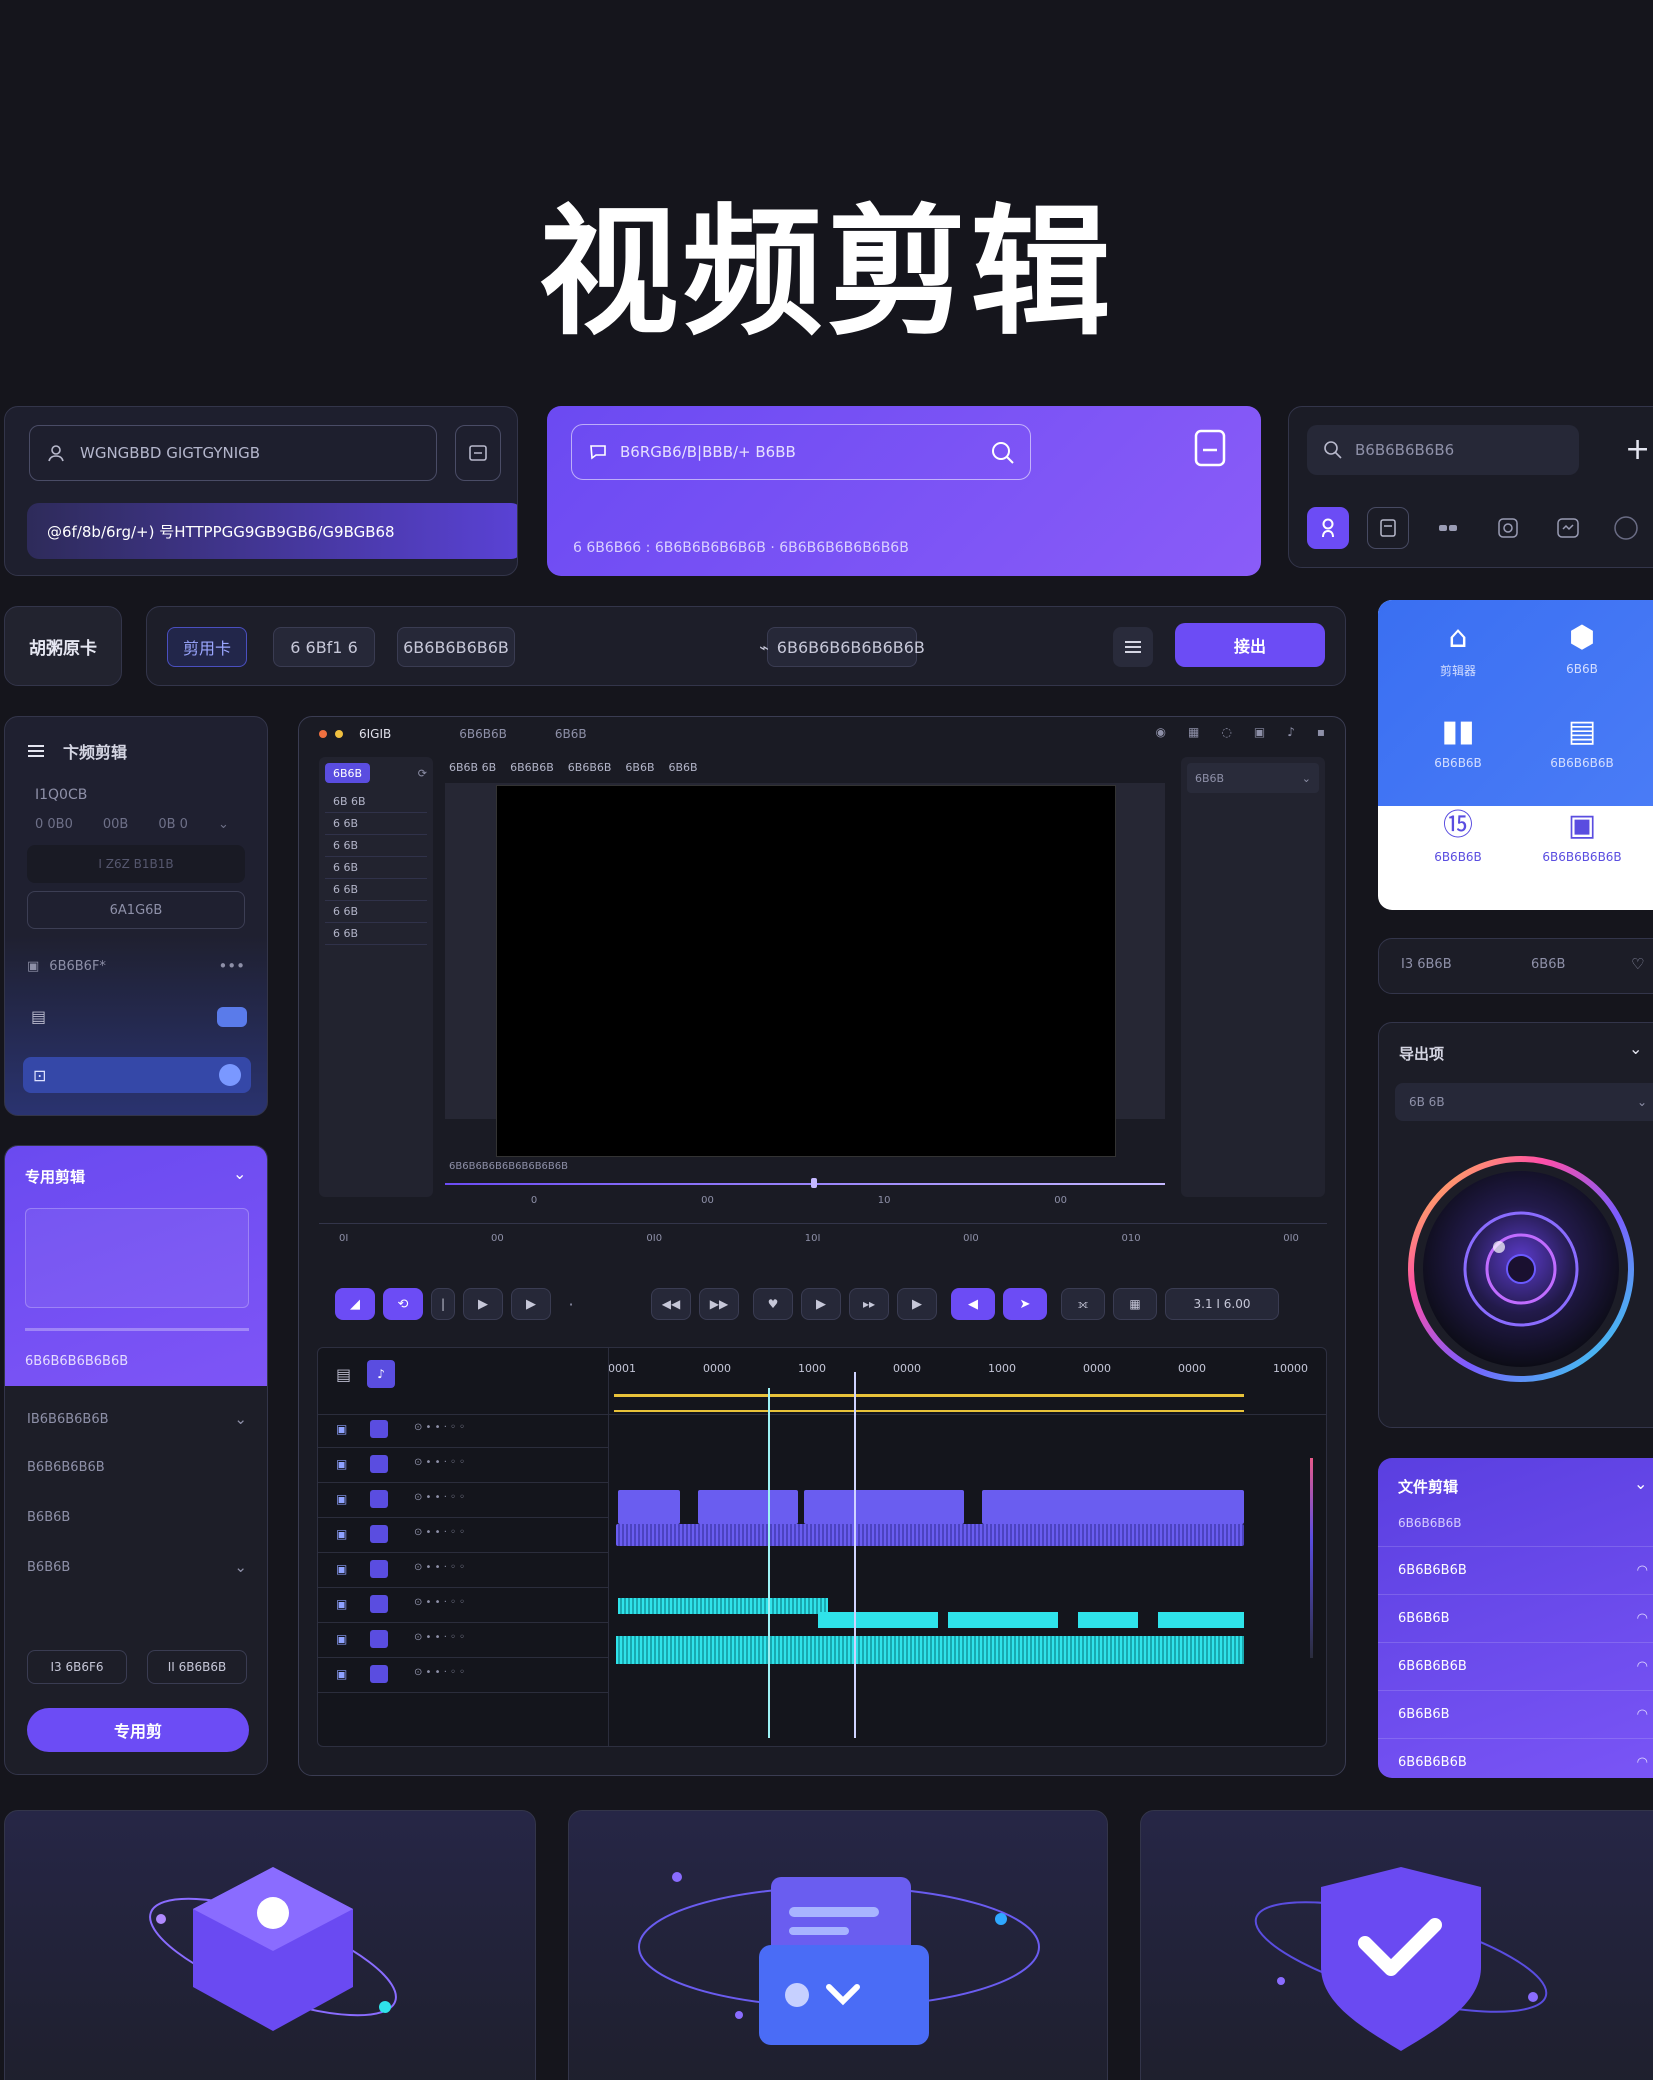 The height and width of the screenshot is (2080, 1653). What do you see at coordinates (1508, 528) in the screenshot?
I see `effect-icon` at bounding box center [1508, 528].